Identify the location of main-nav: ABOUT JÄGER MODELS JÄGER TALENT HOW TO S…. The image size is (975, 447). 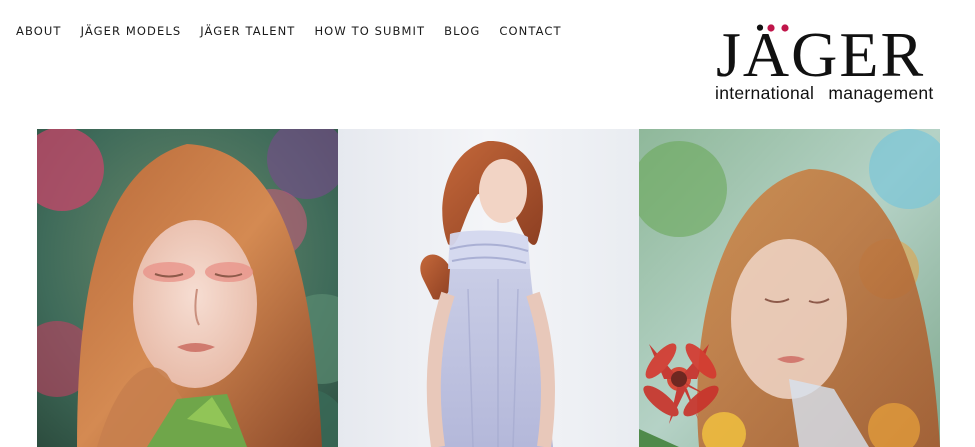
(298, 31).